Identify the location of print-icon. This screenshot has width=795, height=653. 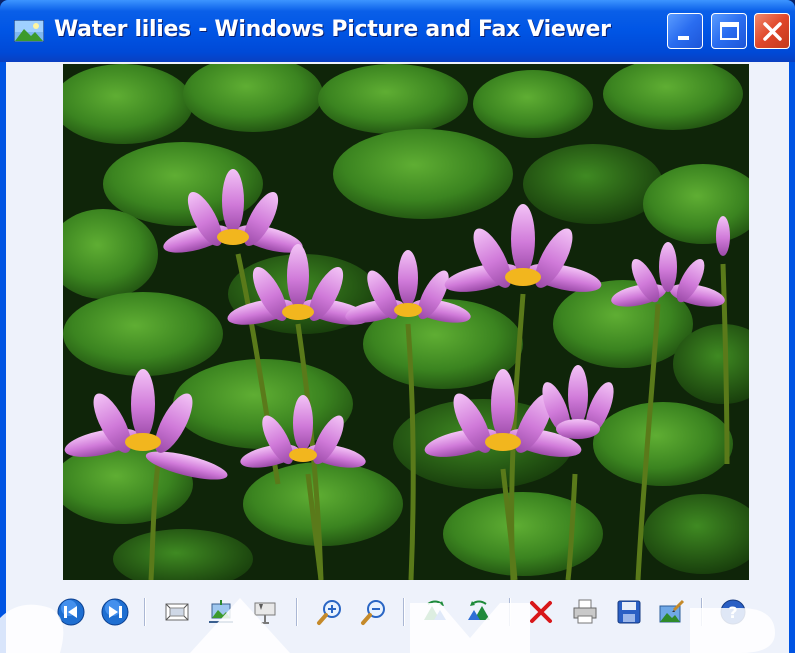
(585, 611).